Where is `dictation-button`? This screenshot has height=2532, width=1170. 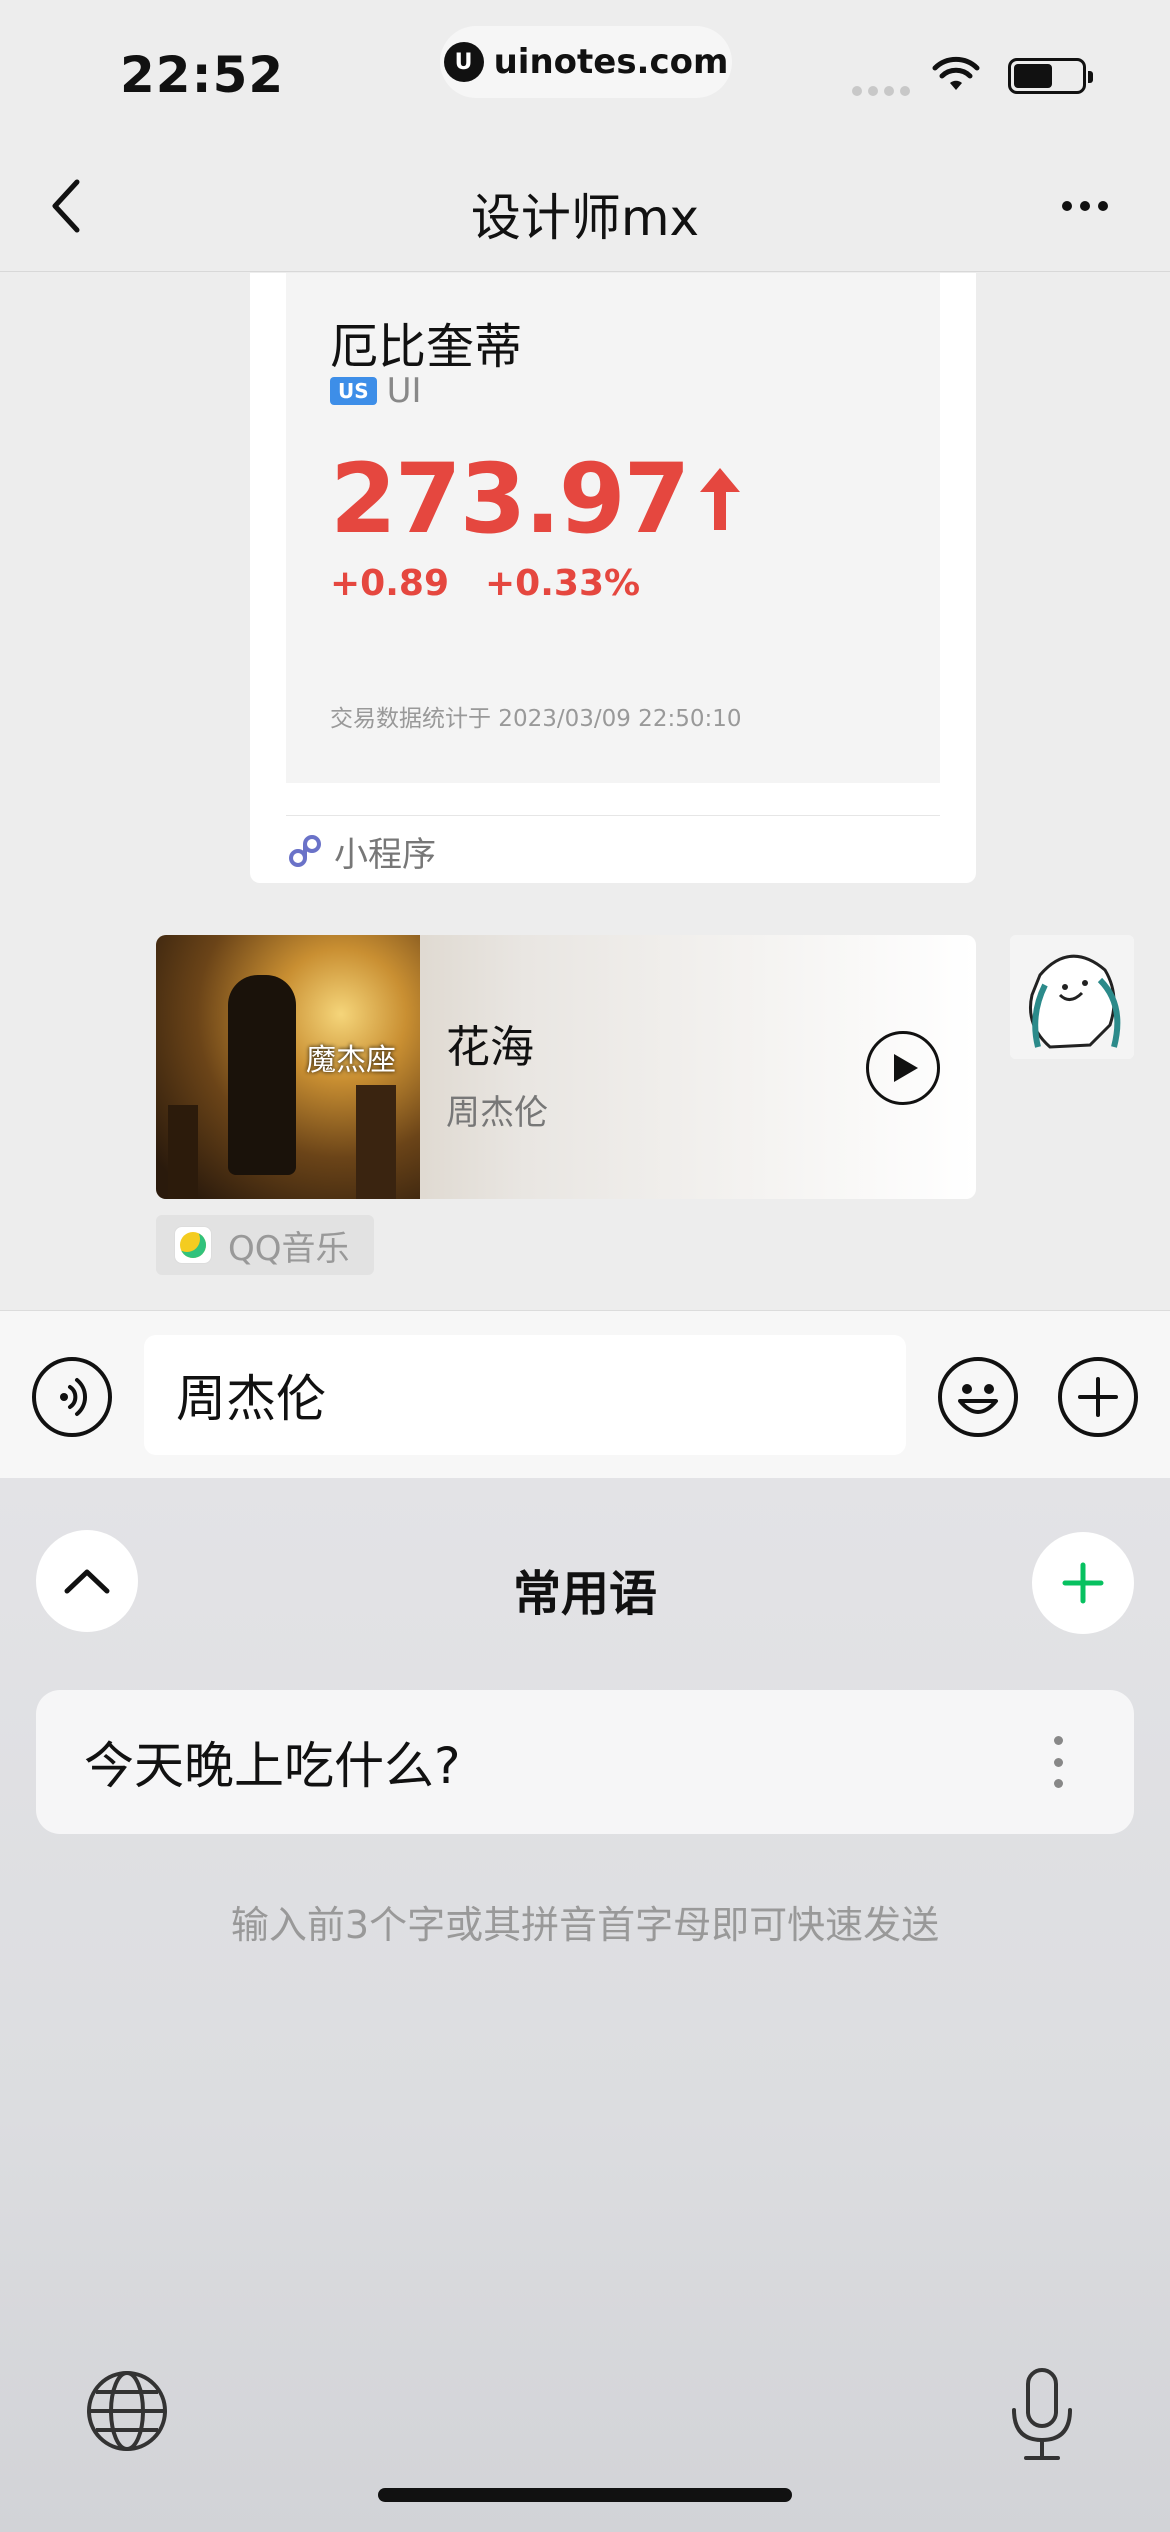 dictation-button is located at coordinates (1042, 2414).